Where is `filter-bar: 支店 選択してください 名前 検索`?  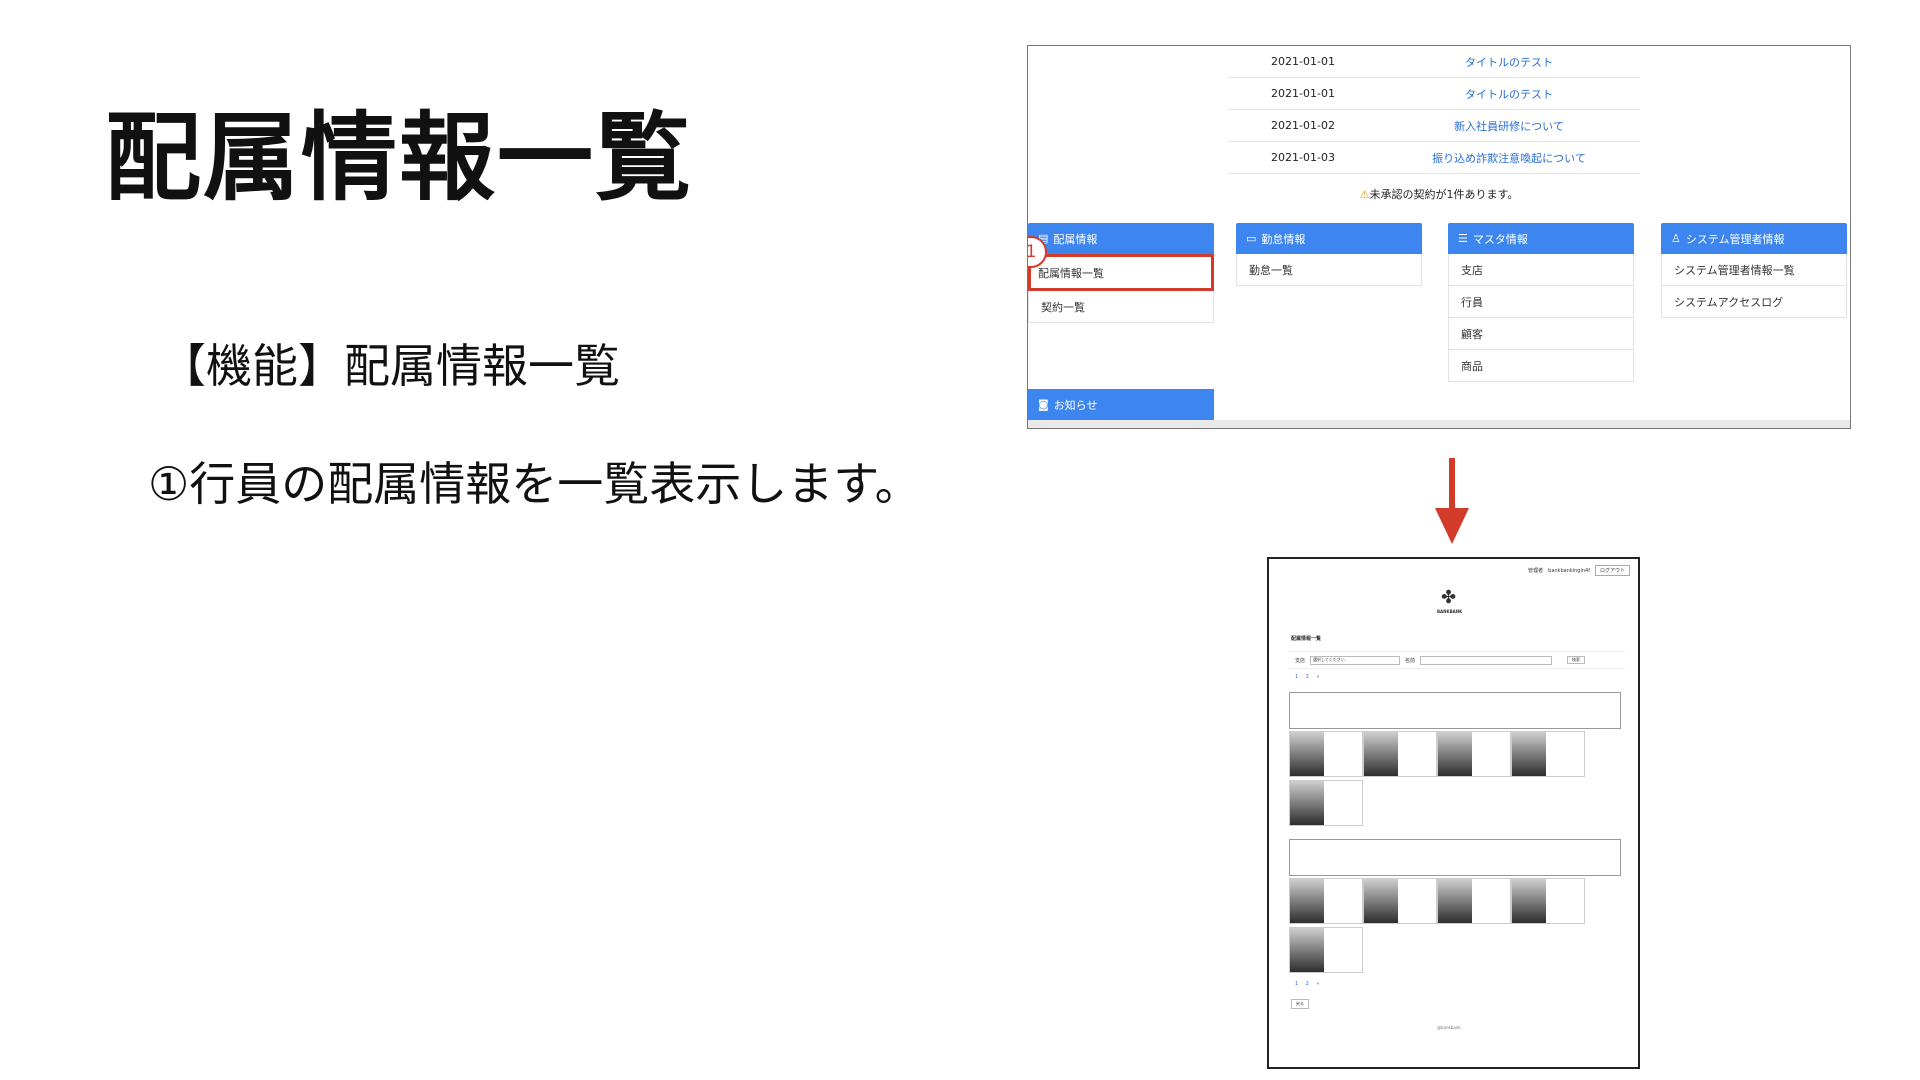
filter-bar: 支店 選択してください 名前 検索 is located at coordinates (1457, 660).